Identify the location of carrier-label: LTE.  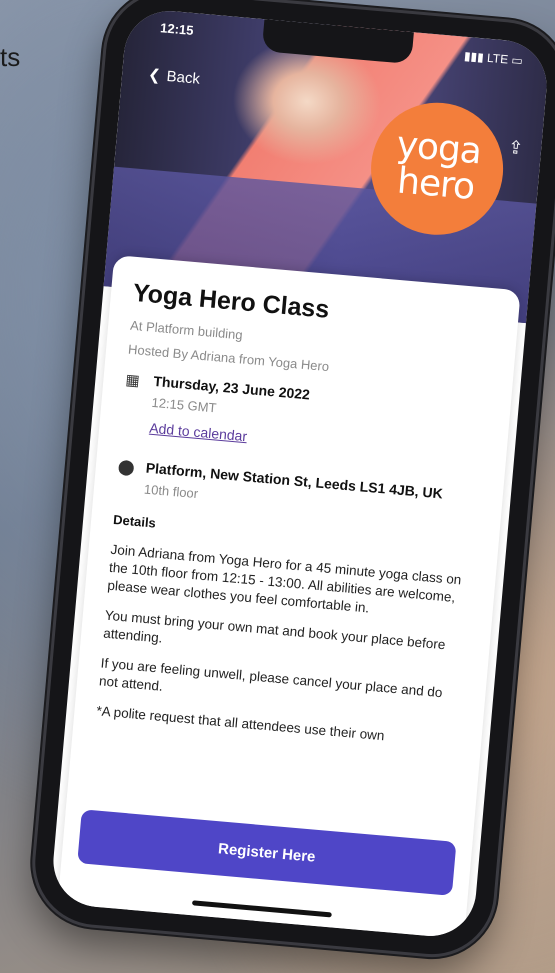
(497, 58).